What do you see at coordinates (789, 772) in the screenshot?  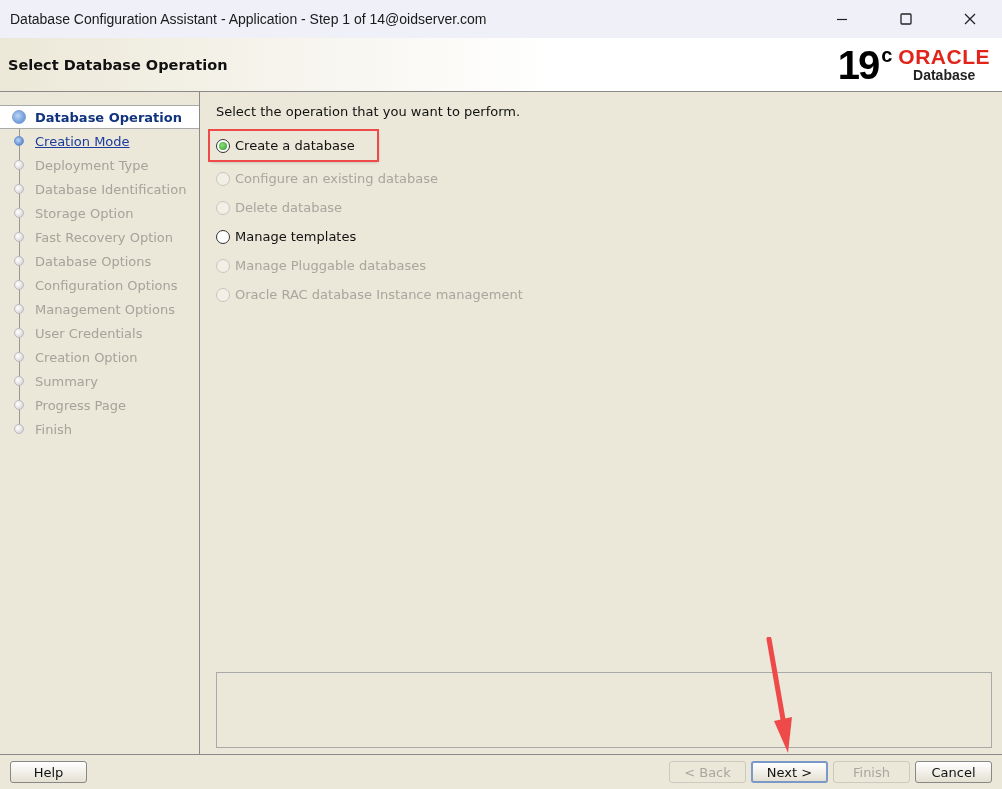 I see `dialog-button: Next >` at bounding box center [789, 772].